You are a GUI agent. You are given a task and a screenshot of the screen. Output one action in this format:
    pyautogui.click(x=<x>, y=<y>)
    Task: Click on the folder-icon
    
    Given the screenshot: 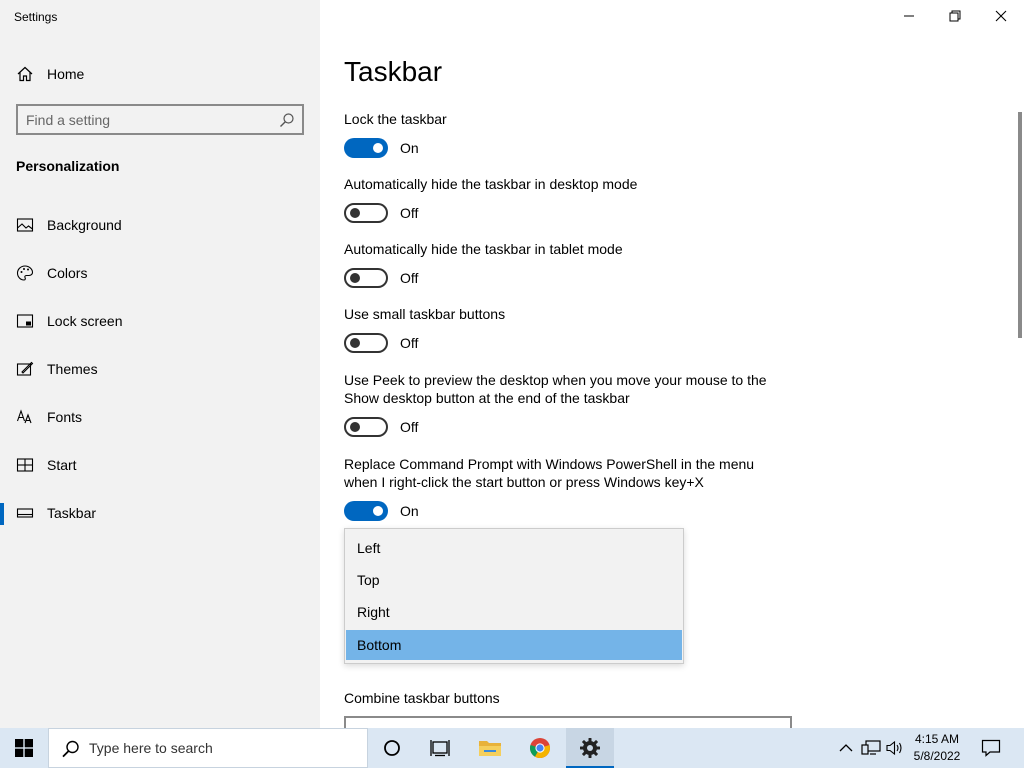 What is the action you would take?
    pyautogui.click(x=490, y=748)
    